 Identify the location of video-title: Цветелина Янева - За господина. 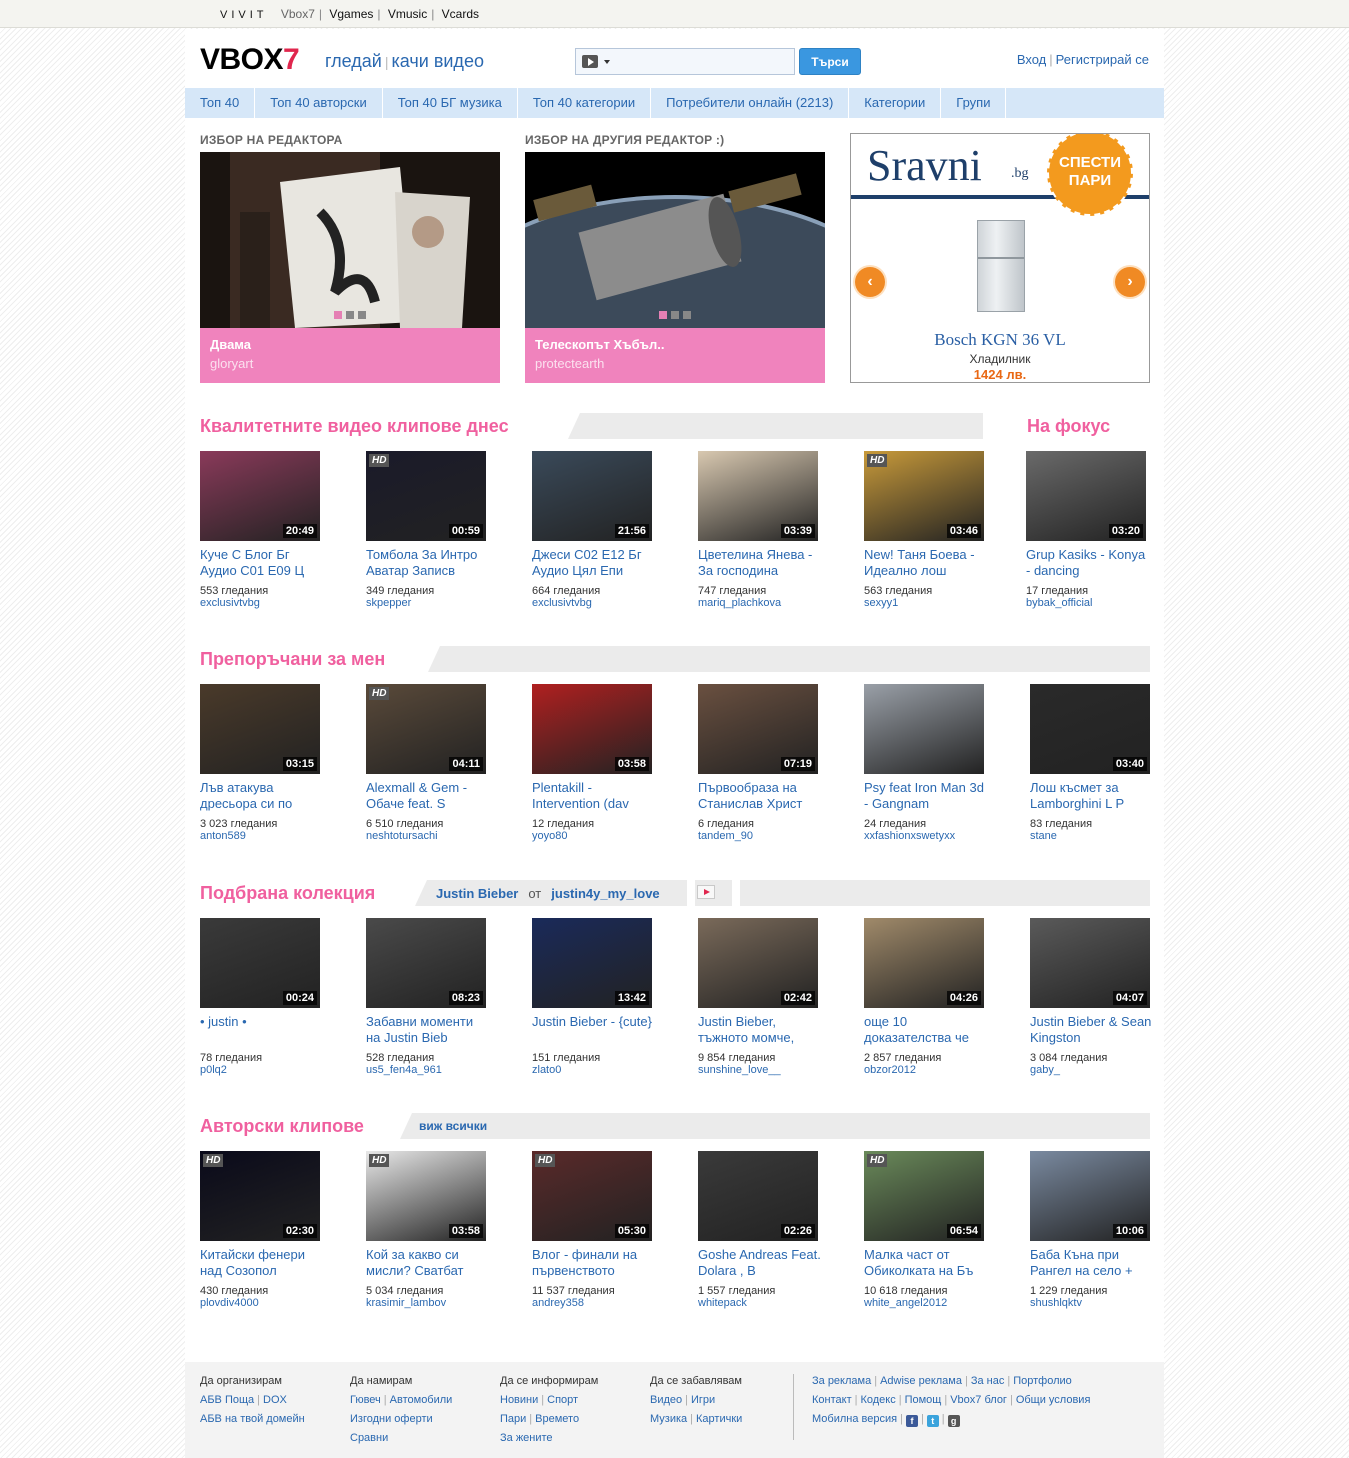
(760, 563).